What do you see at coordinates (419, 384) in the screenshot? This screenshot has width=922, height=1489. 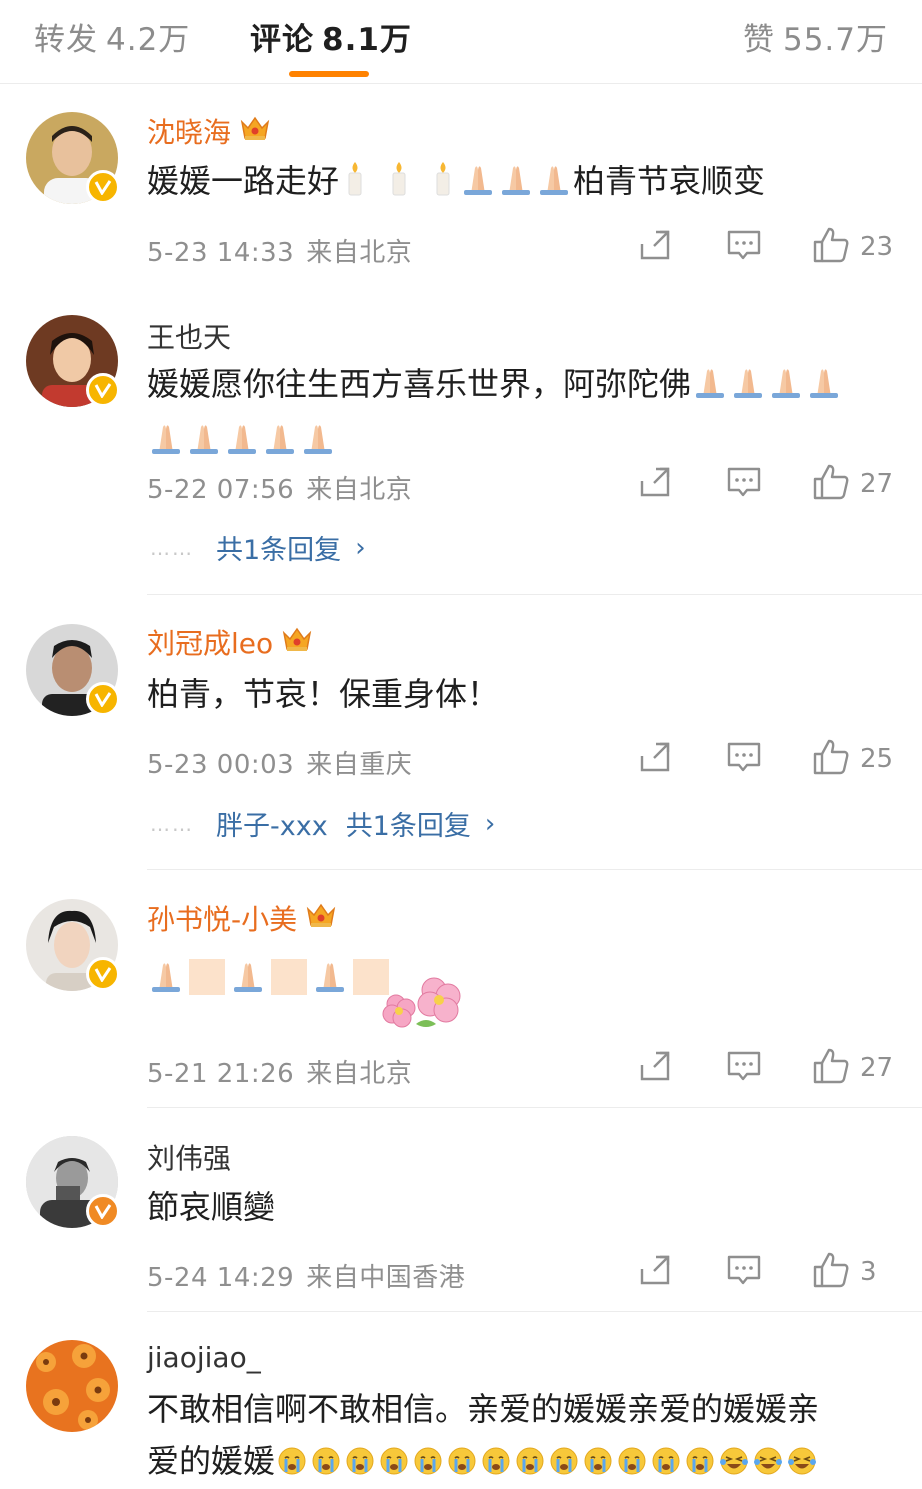 I see `comment-text-part: 媛媛愿你往生西方喜乐世界，阿弥陀佛` at bounding box center [419, 384].